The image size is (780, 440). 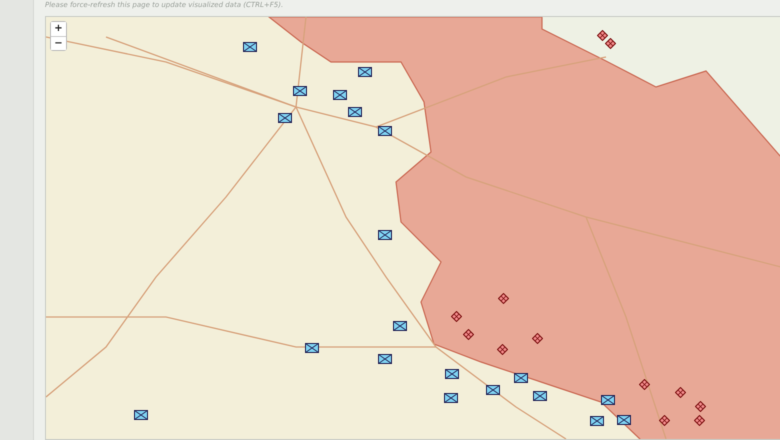 I want to click on zoom-out-button: −, so click(x=58, y=43).